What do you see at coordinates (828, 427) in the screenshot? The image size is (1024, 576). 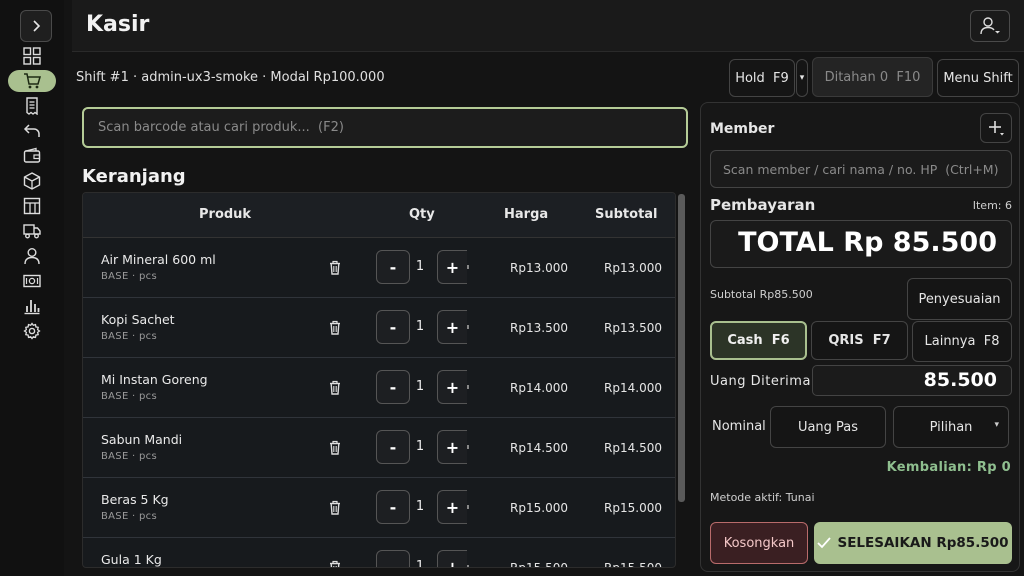 I see `exact-amount-button: Uang Pas` at bounding box center [828, 427].